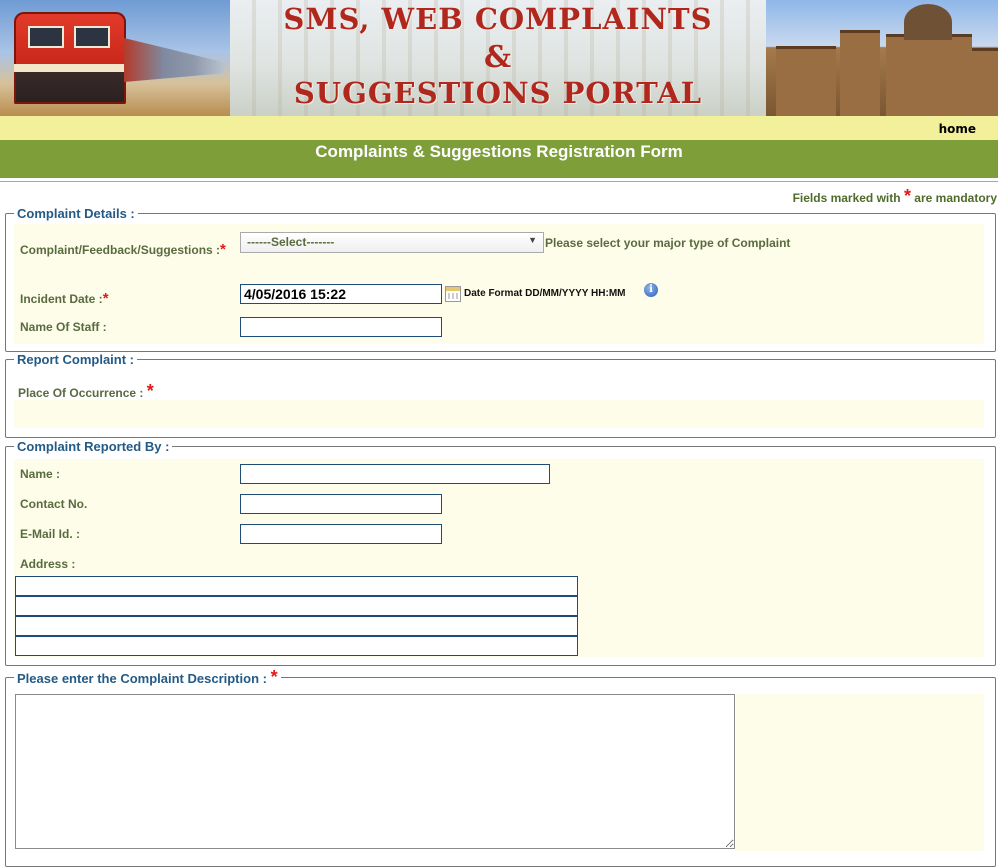 This screenshot has width=998, height=867. What do you see at coordinates (846, 198) in the screenshot?
I see `mandatory-note-prefix: Fields marked with` at bounding box center [846, 198].